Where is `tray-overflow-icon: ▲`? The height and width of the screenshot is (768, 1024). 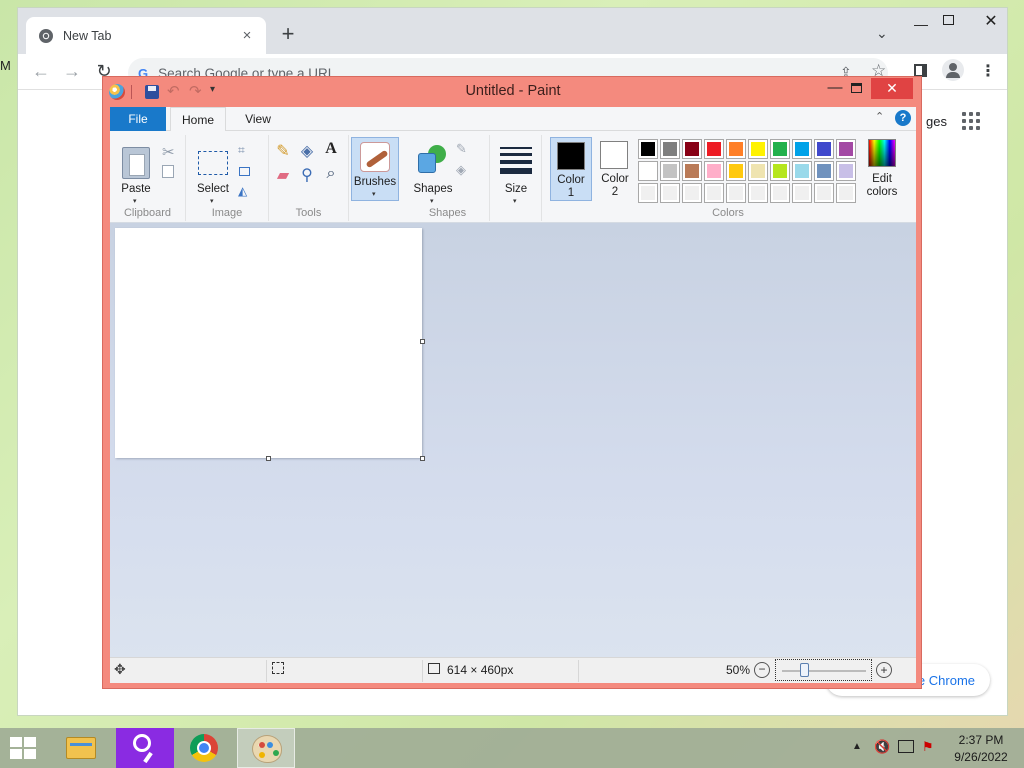 tray-overflow-icon: ▲ is located at coordinates (857, 746).